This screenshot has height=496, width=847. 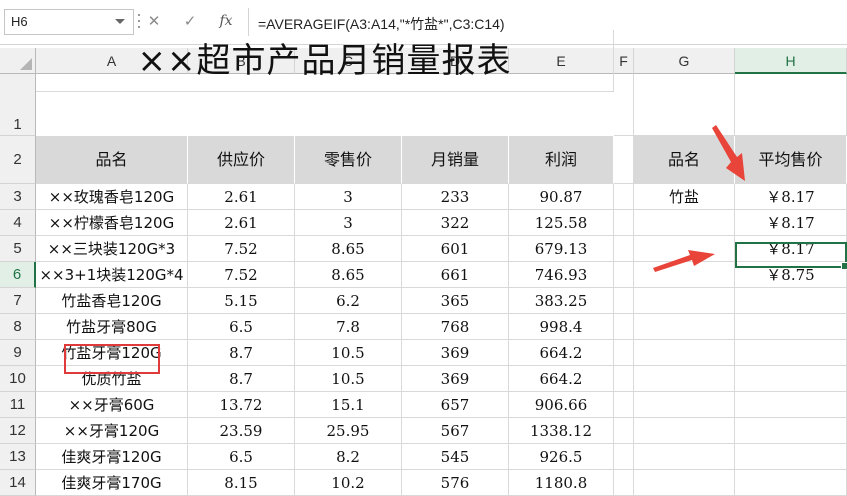 What do you see at coordinates (561, 275) in the screenshot?
I see `number-cell: 746.93` at bounding box center [561, 275].